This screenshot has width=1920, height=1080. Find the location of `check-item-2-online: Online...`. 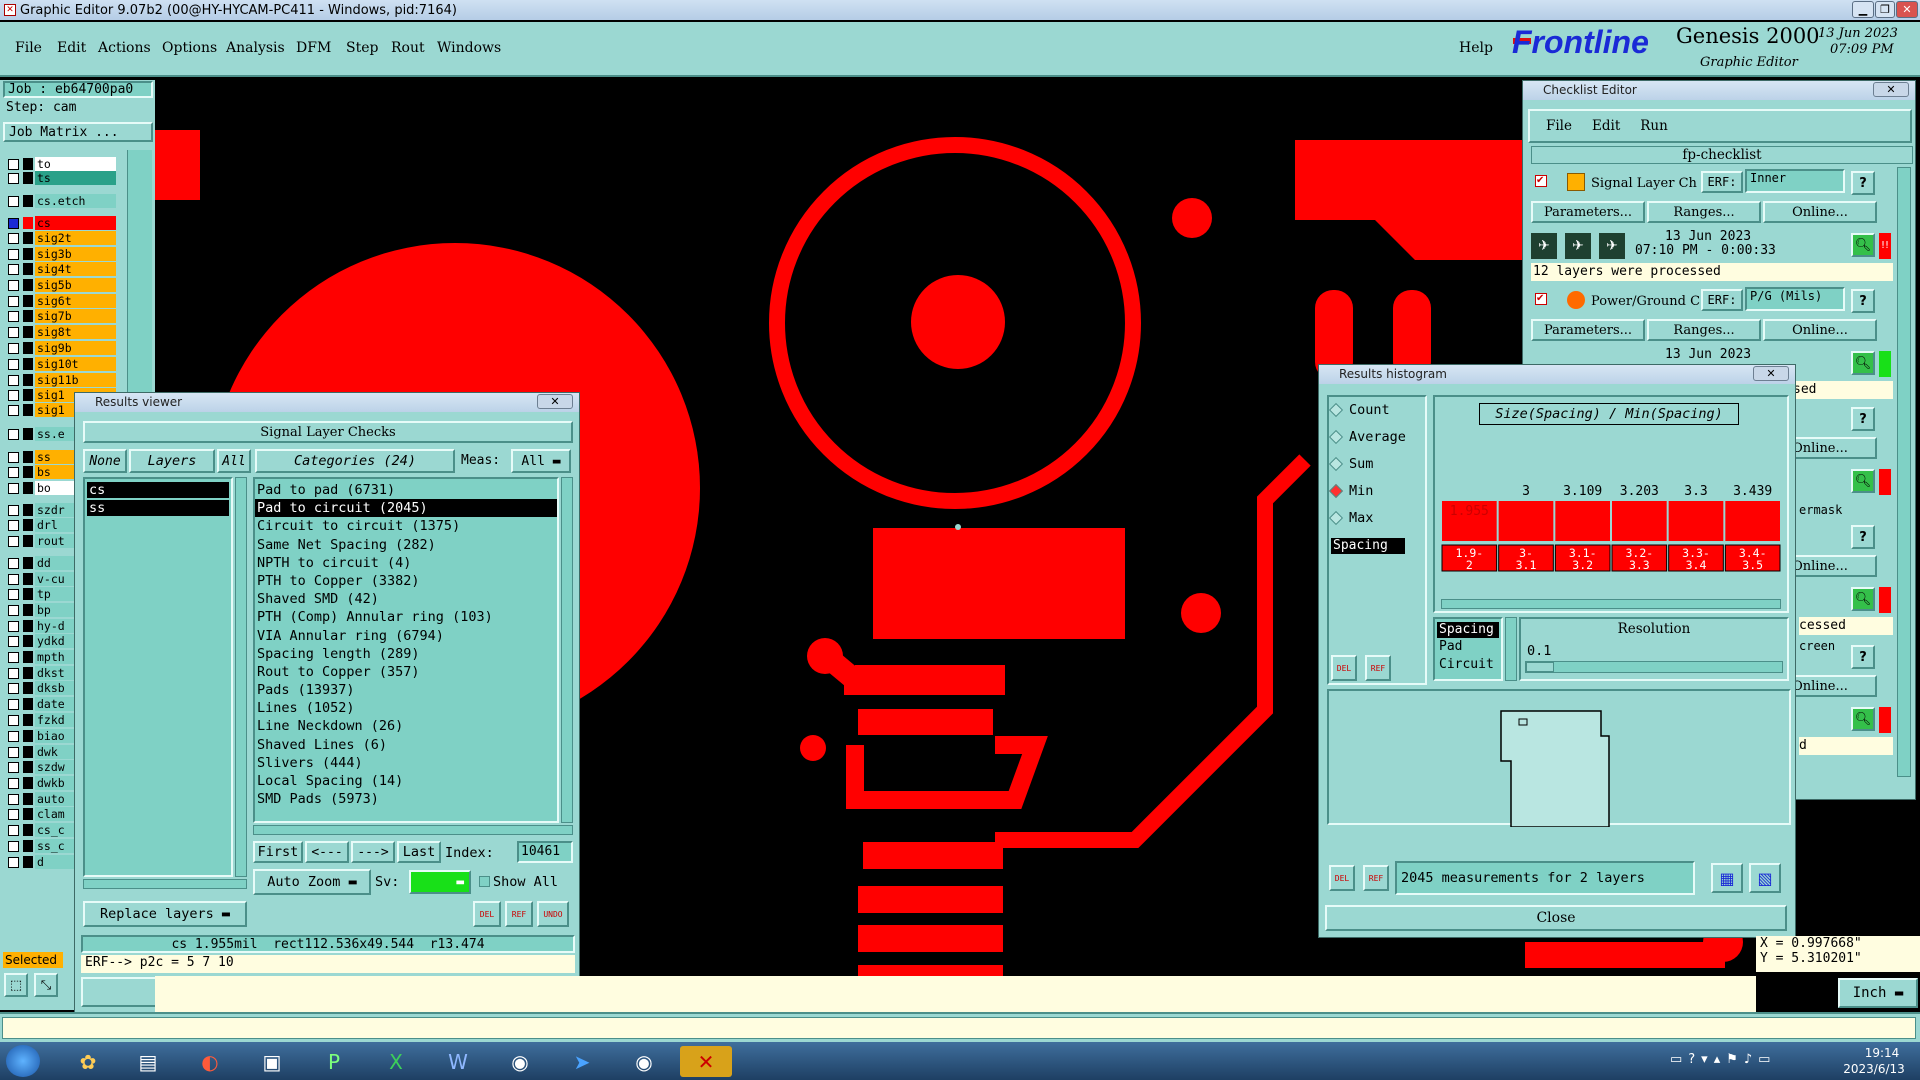

check-item-2-online: Online... is located at coordinates (1820, 330).